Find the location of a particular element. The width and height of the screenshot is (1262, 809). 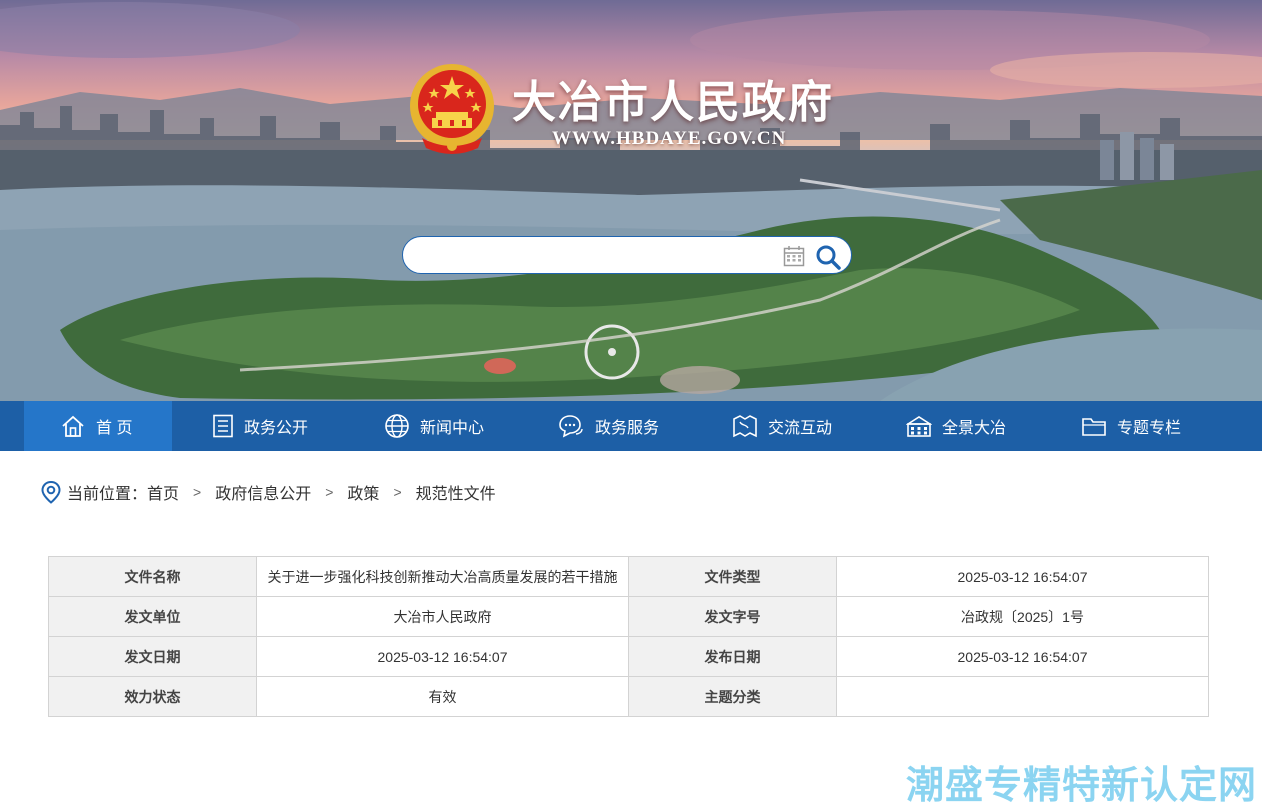

value-publish-date: 2025-03-12 16:54:07 is located at coordinates (1022, 656).